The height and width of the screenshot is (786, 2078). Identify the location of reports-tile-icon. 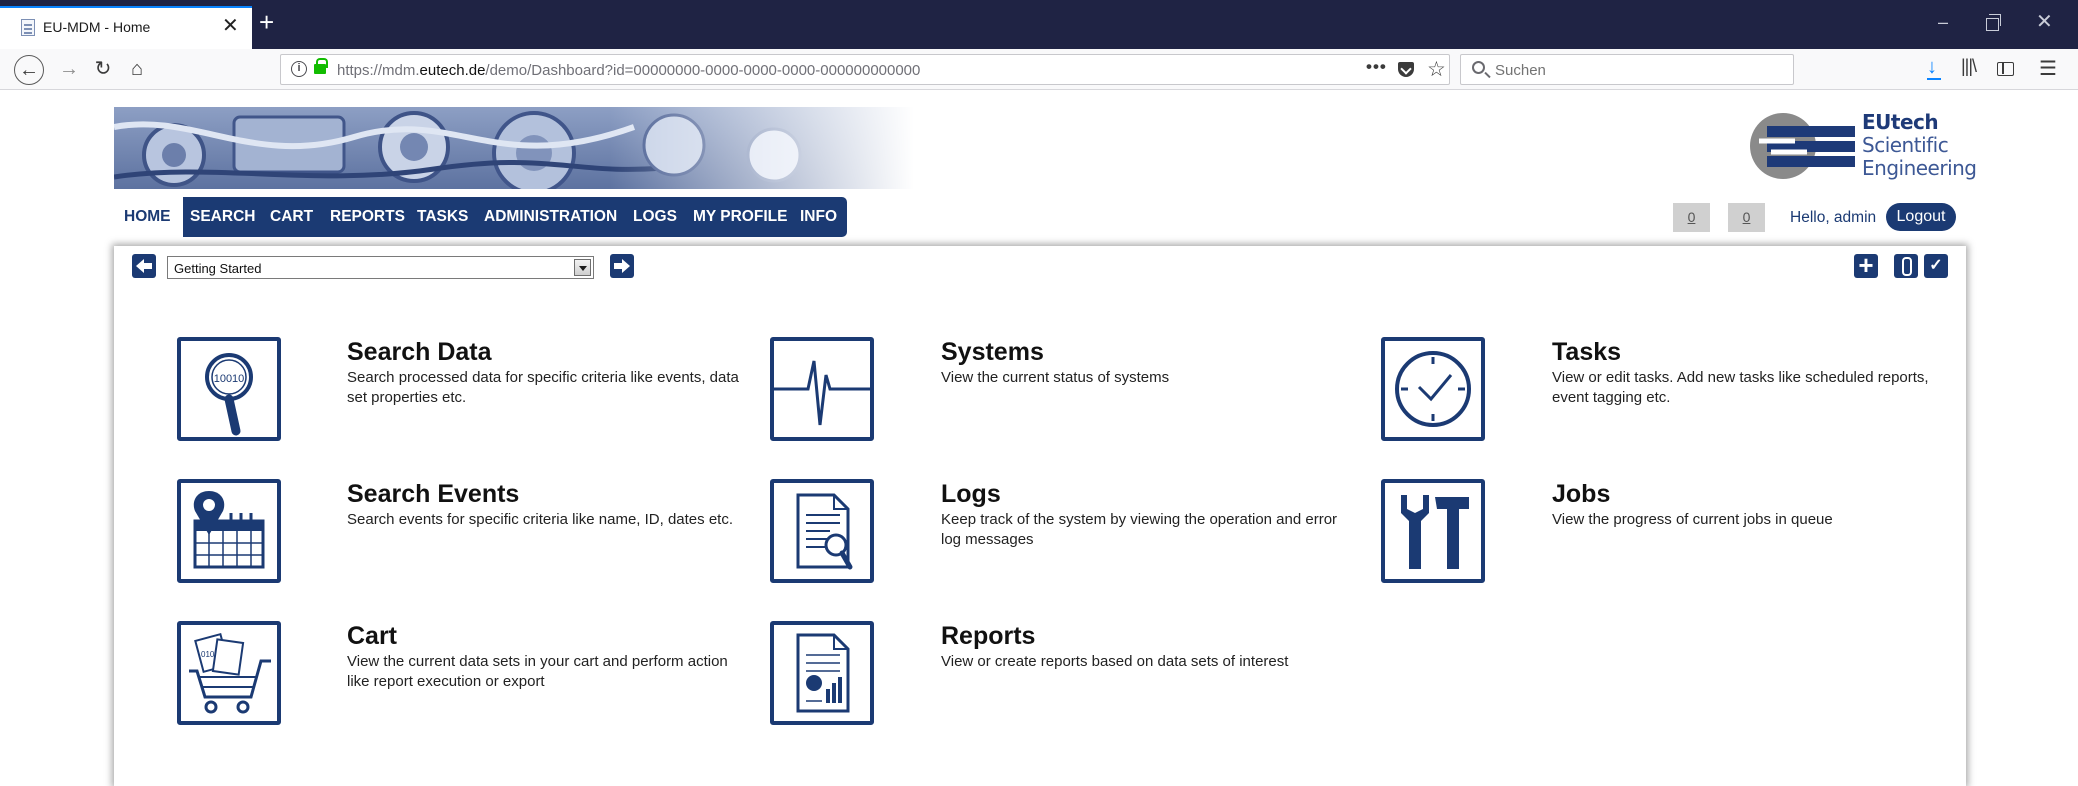
(822, 673).